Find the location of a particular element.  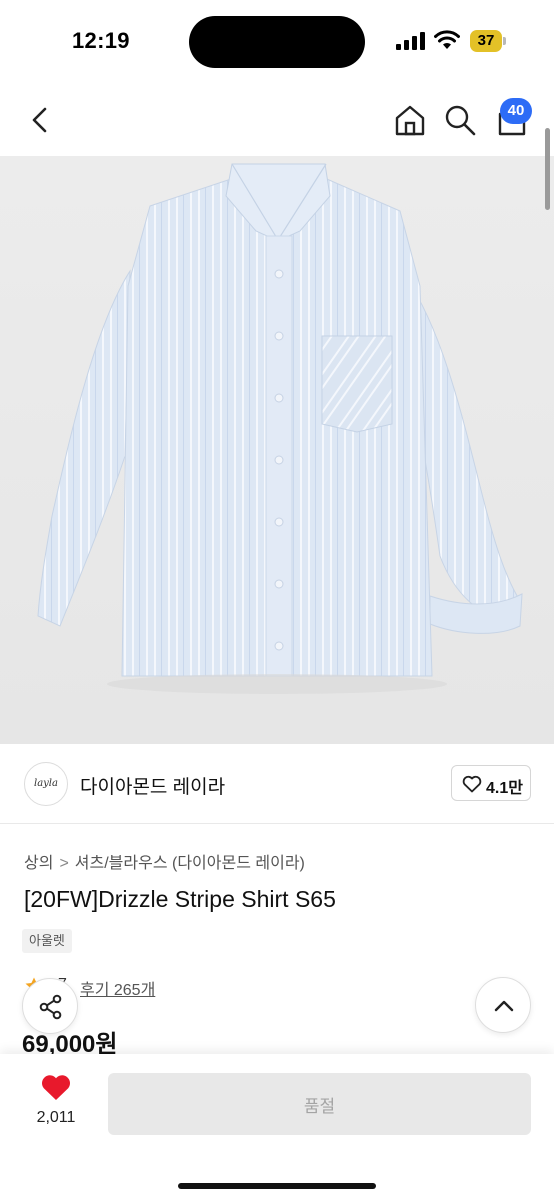

wifi-icon is located at coordinates (447, 39).